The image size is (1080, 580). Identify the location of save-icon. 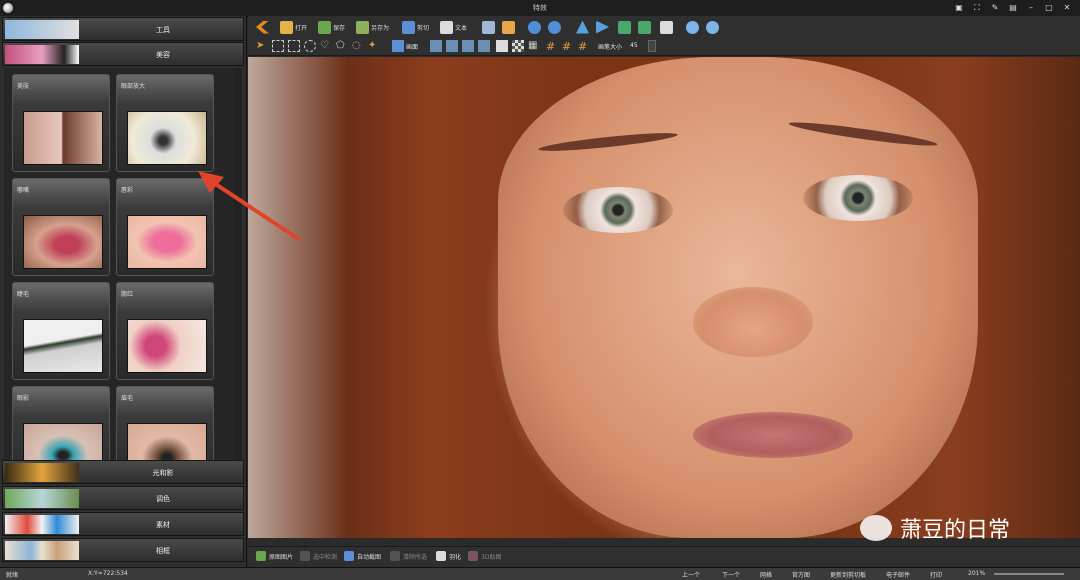
(324, 27).